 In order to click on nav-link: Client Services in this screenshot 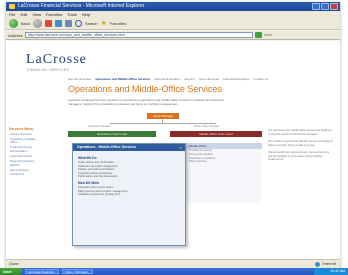, I will do `click(209, 79)`.